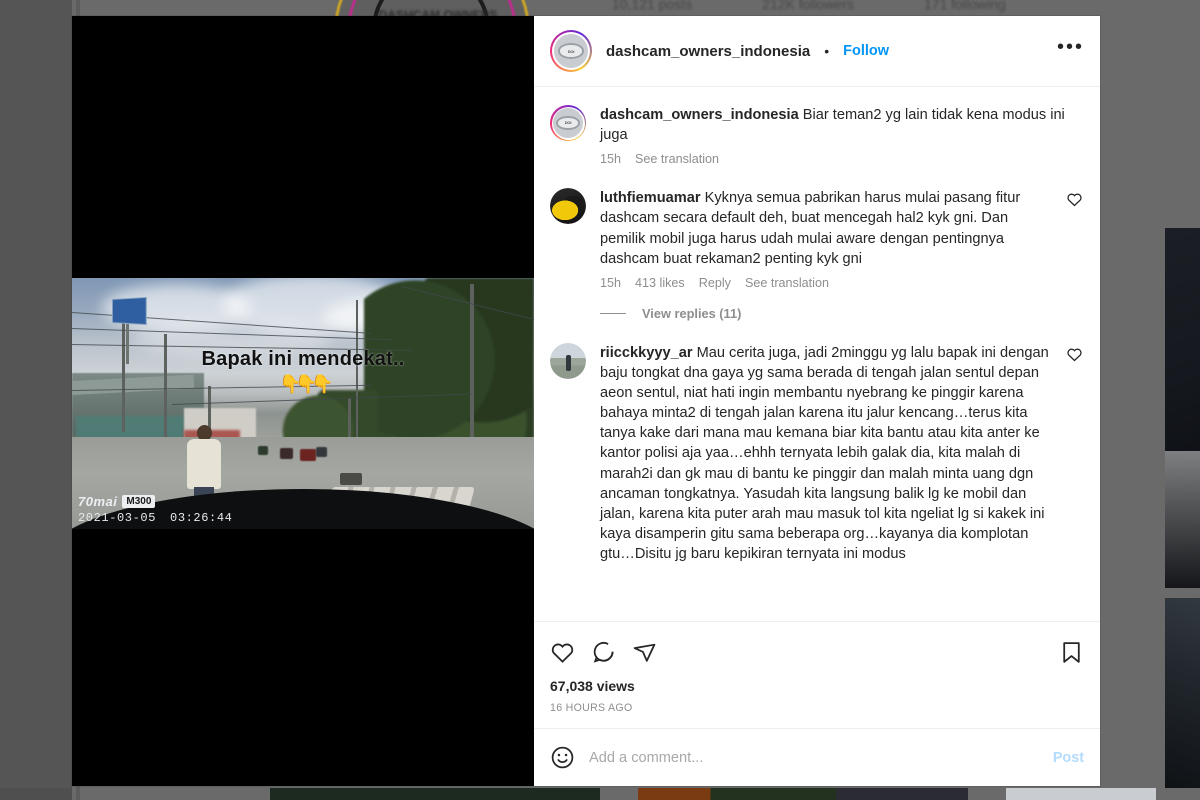 The height and width of the screenshot is (800, 1200). Describe the element at coordinates (562, 757) in the screenshot. I see `smiley-face-icon` at that location.